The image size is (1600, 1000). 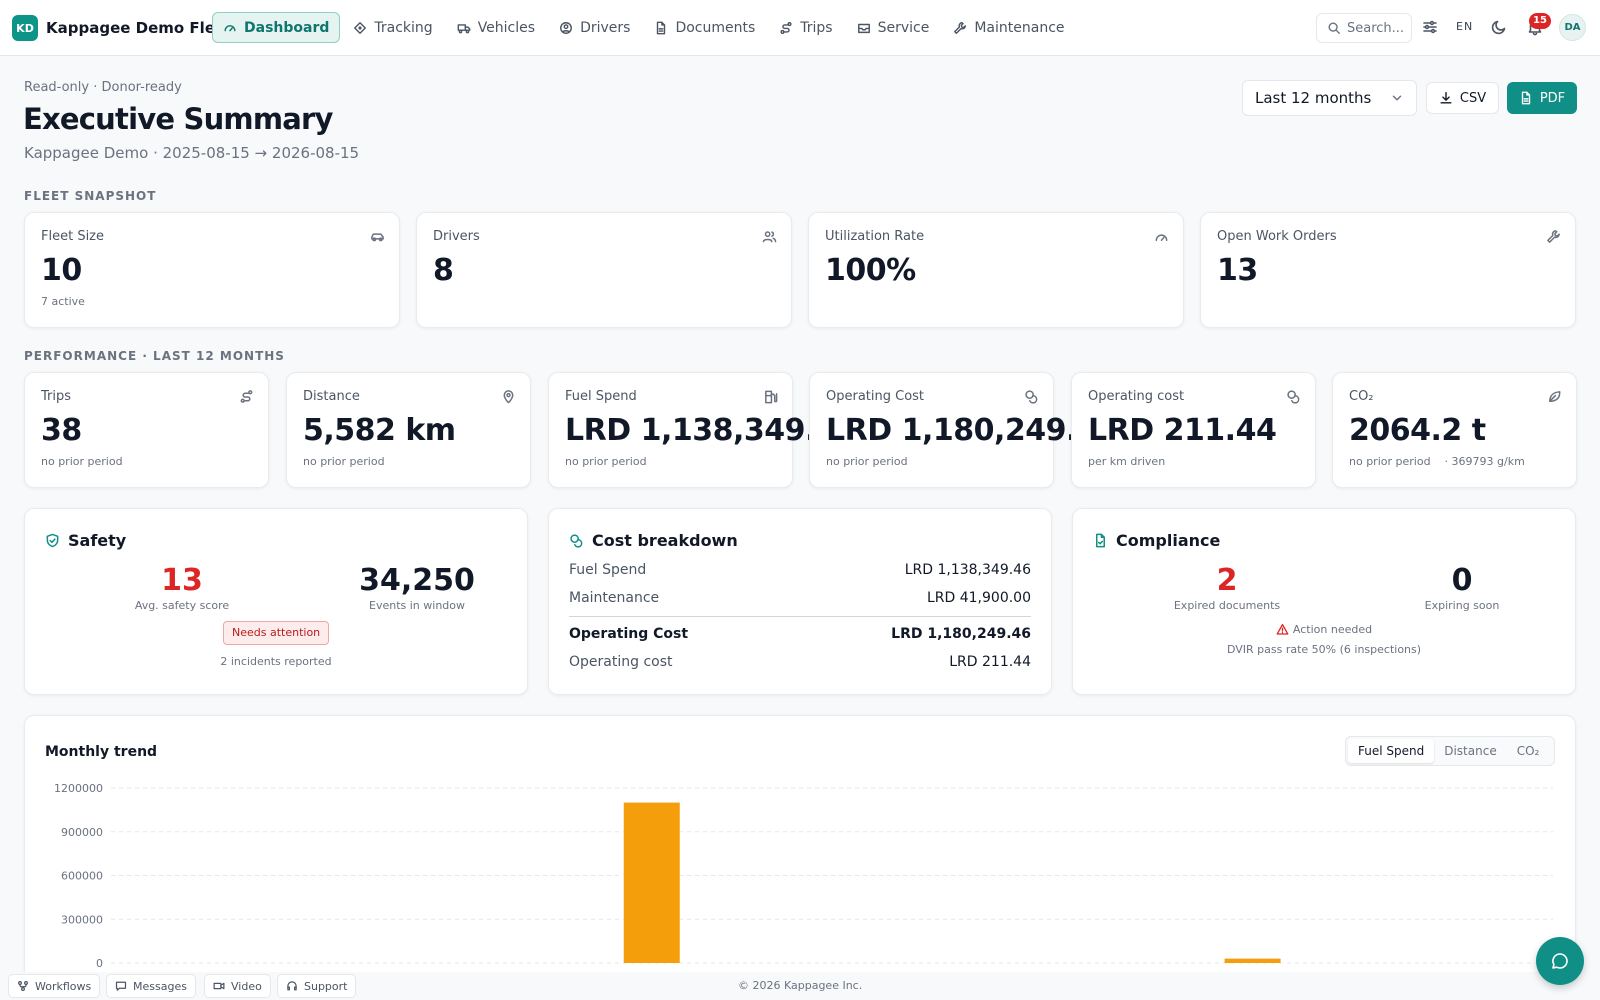 I want to click on nav-item-vehicles: Vehicles, so click(x=496, y=27).